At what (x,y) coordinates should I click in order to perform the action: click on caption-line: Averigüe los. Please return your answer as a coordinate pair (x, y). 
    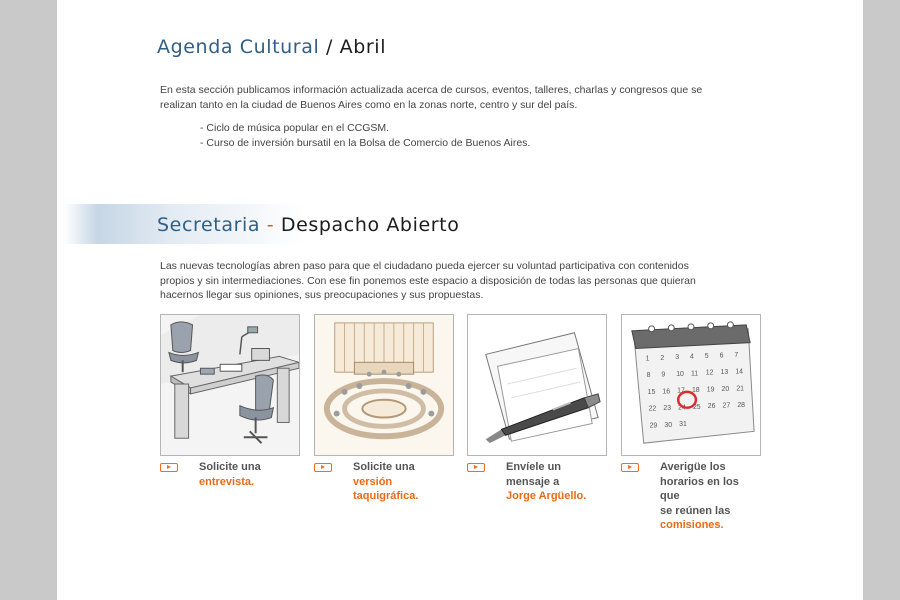
    Looking at the image, I should click on (693, 467).